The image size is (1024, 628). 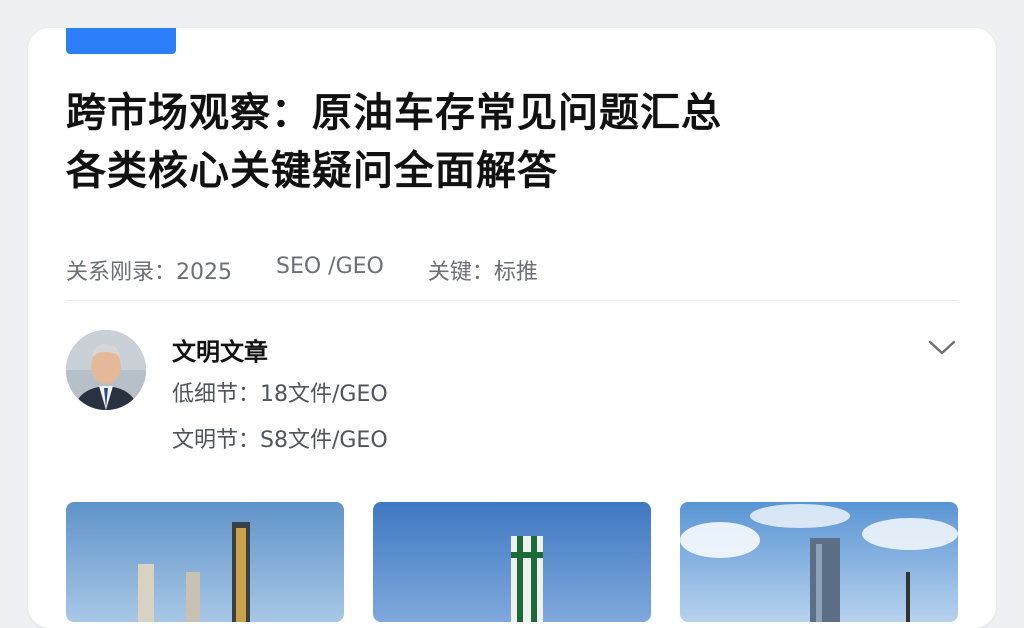 I want to click on author-name: 文明文章, so click(x=220, y=349).